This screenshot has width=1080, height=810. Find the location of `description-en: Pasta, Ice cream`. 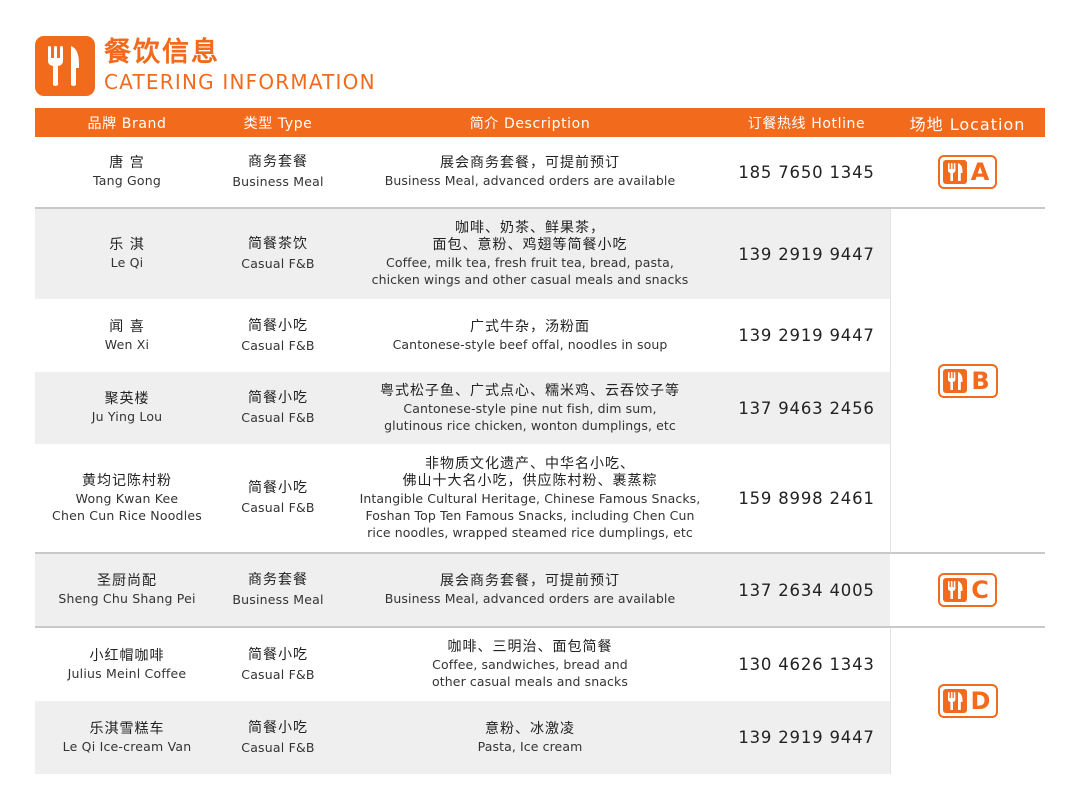

description-en: Pasta, Ice cream is located at coordinates (530, 746).